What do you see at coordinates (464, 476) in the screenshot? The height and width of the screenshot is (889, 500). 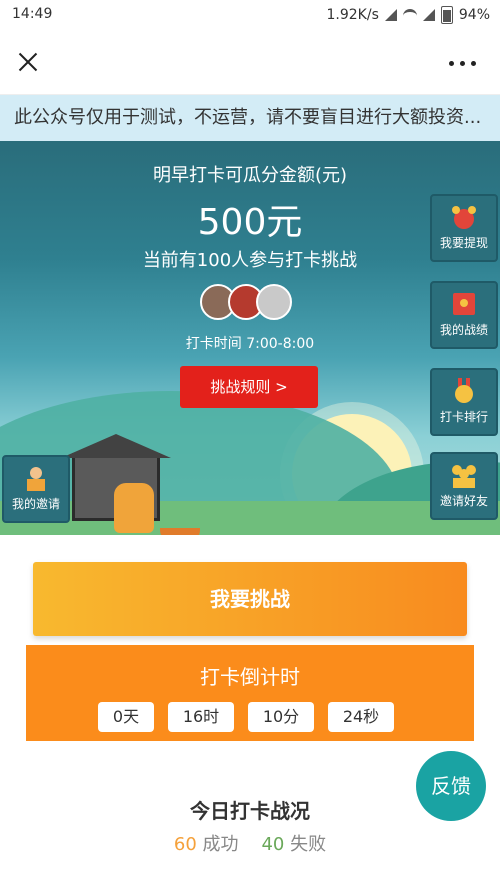 I see `people-icon` at bounding box center [464, 476].